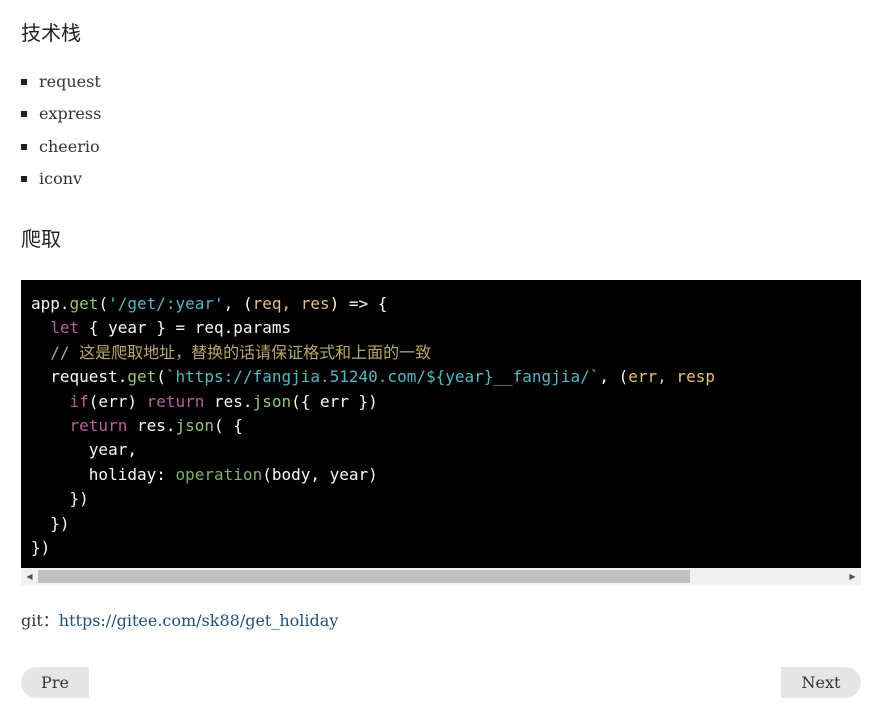  Describe the element at coordinates (185, 328) in the screenshot. I see `code-token: { year } = req.params` at that location.